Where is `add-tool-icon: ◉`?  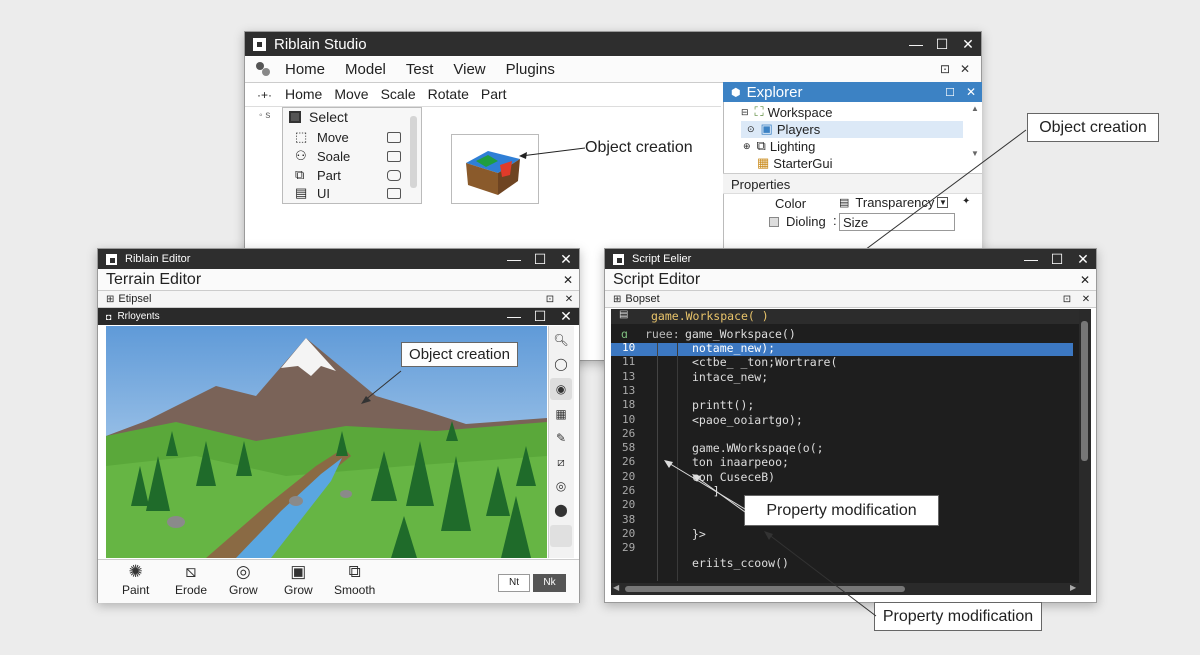 add-tool-icon: ◉ is located at coordinates (561, 389).